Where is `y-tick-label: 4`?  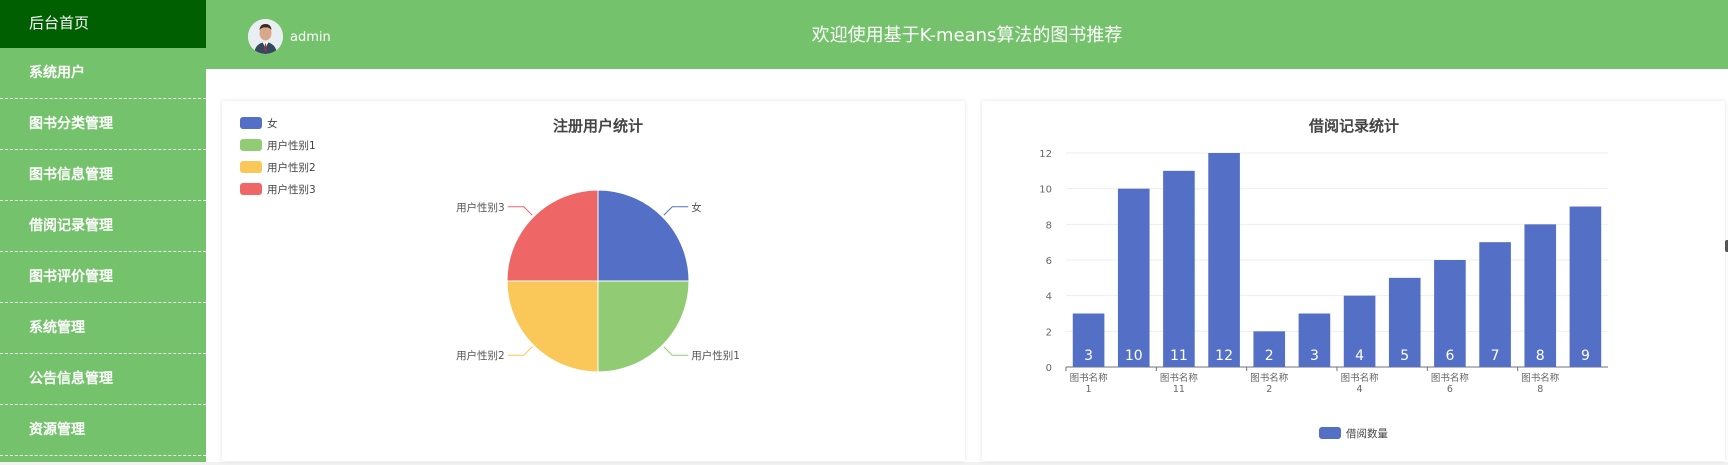
y-tick-label: 4 is located at coordinates (1049, 297).